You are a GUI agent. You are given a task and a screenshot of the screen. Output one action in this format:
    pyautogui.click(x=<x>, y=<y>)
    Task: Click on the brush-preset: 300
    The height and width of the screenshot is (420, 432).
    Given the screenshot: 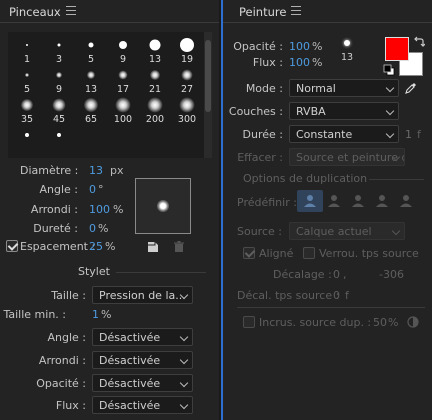 What is the action you would take?
    pyautogui.click(x=187, y=111)
    